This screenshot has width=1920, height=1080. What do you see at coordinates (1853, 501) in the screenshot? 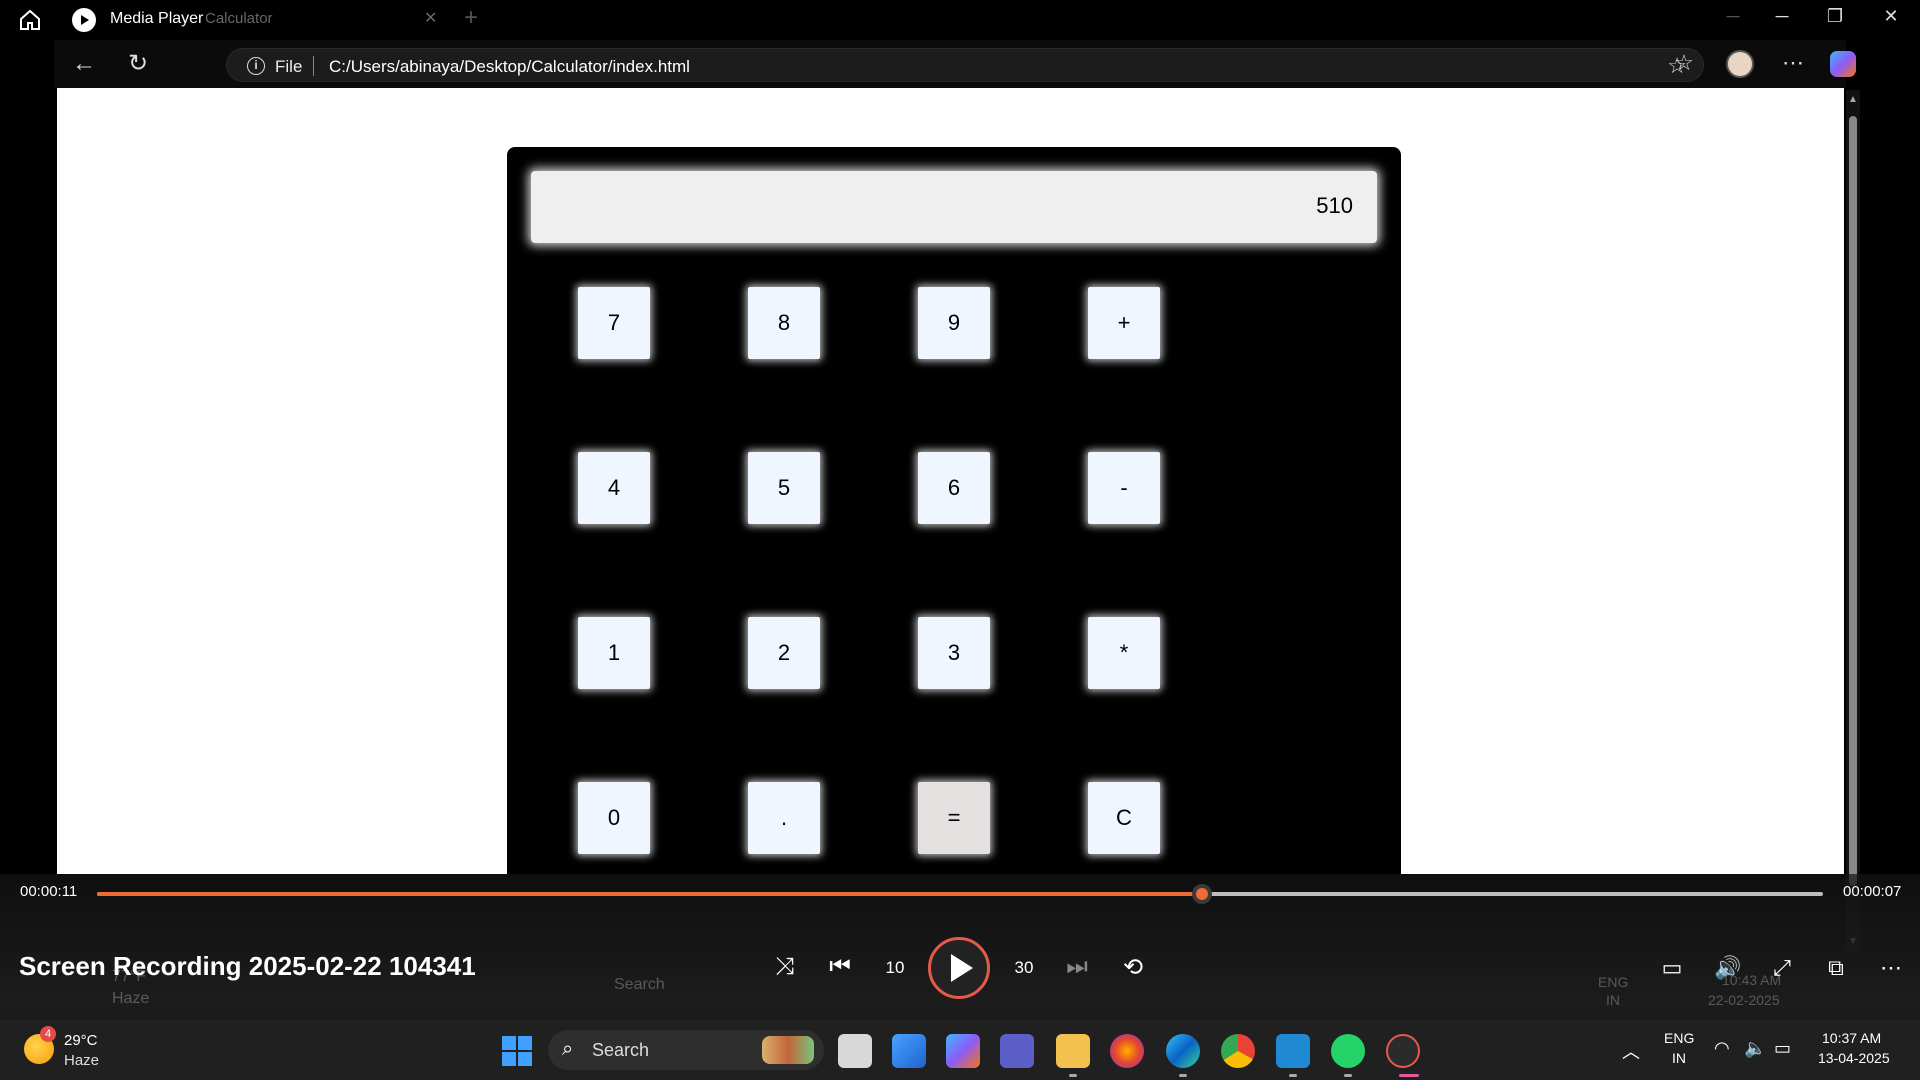
I see `scroll-thumb` at bounding box center [1853, 501].